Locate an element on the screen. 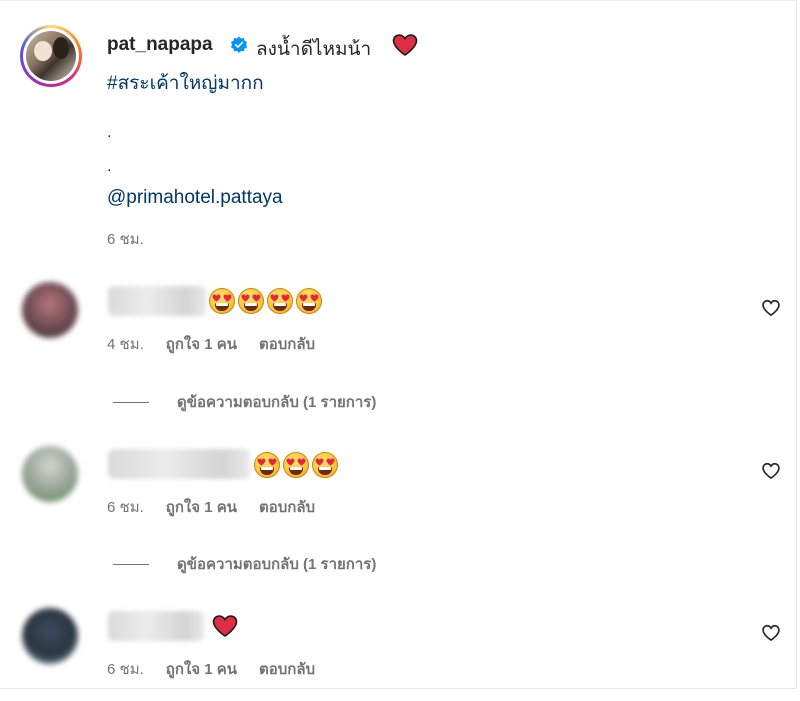 The width and height of the screenshot is (800, 701). post-username: pat_napapa is located at coordinates (160, 45).